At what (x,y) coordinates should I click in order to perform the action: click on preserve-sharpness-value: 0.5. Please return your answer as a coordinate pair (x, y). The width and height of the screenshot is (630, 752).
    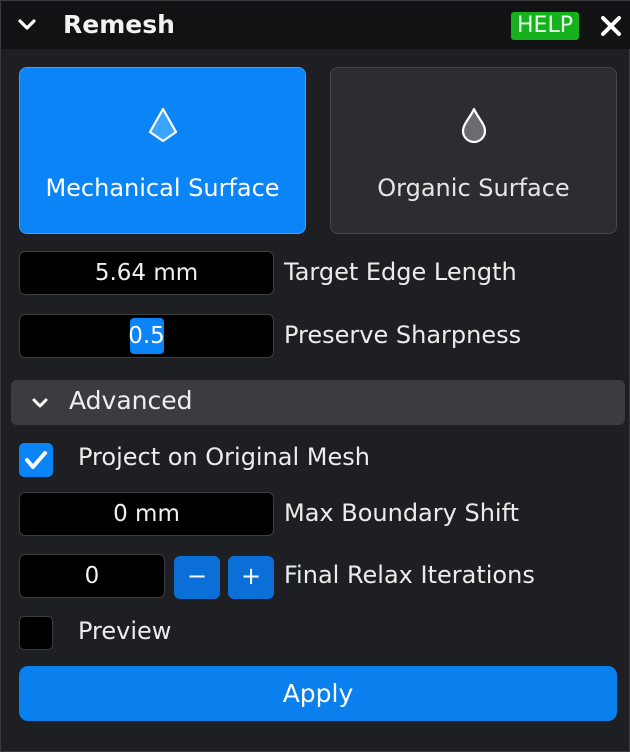
    Looking at the image, I should click on (146, 336).